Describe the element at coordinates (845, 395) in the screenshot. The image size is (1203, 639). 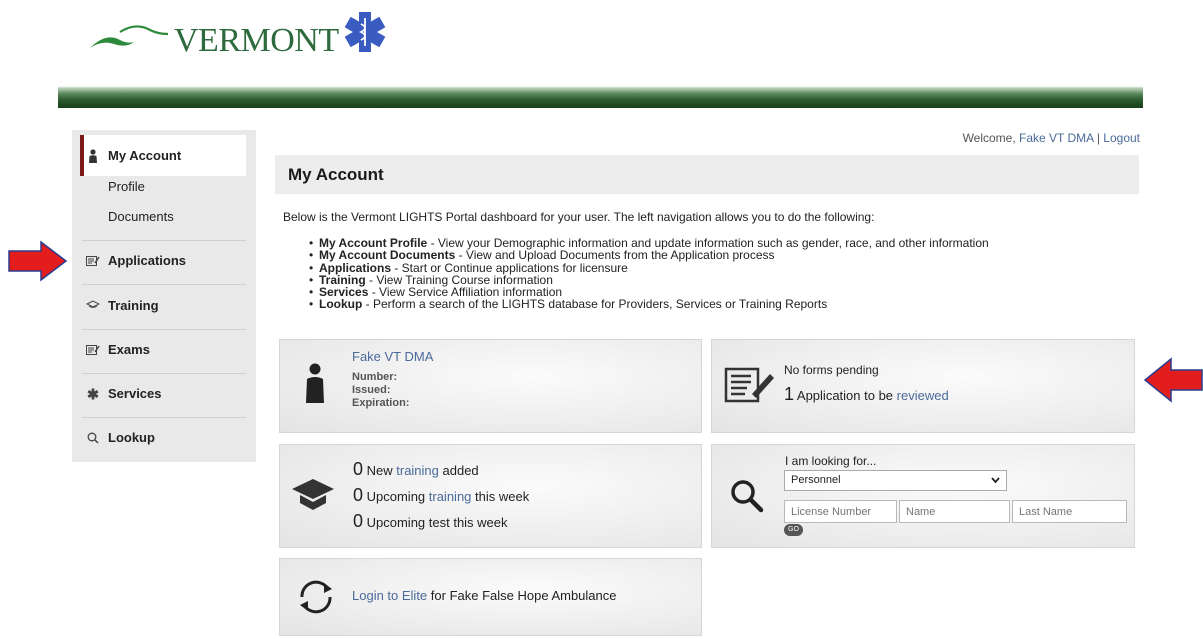
I see `application-text: Application to be` at that location.